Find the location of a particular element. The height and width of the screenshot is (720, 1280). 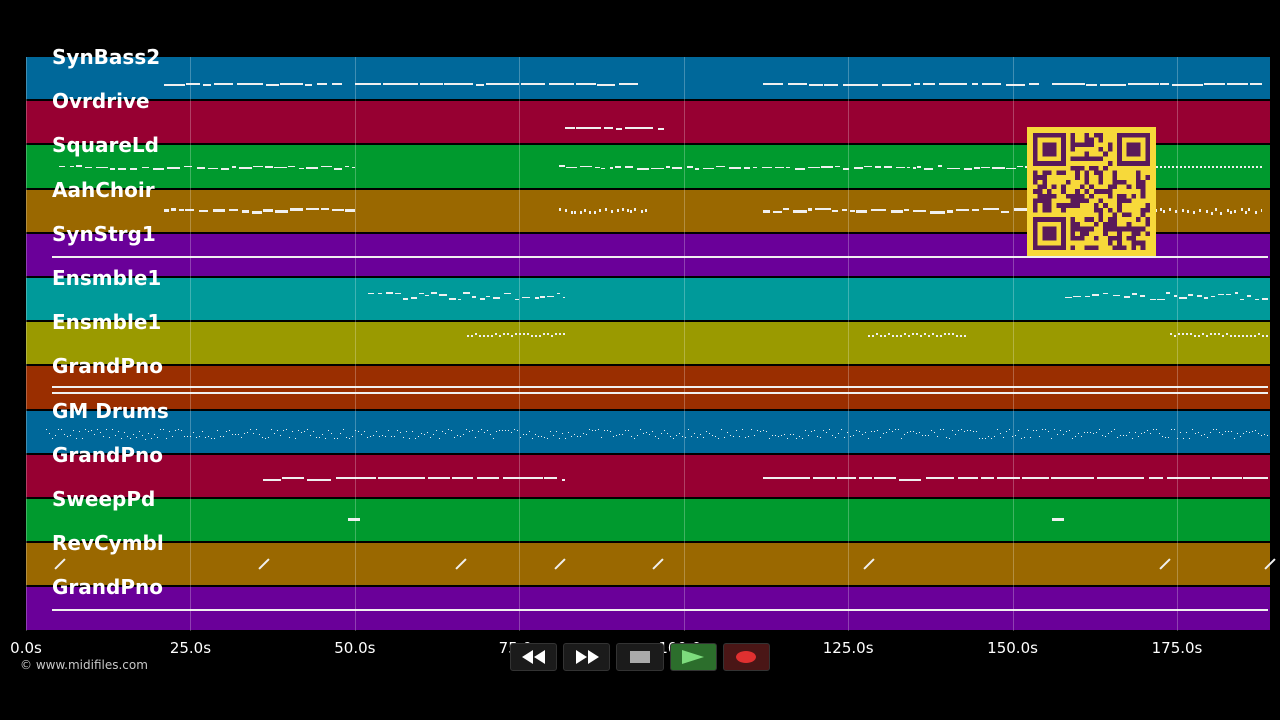

fast-forward-button is located at coordinates (587, 657).